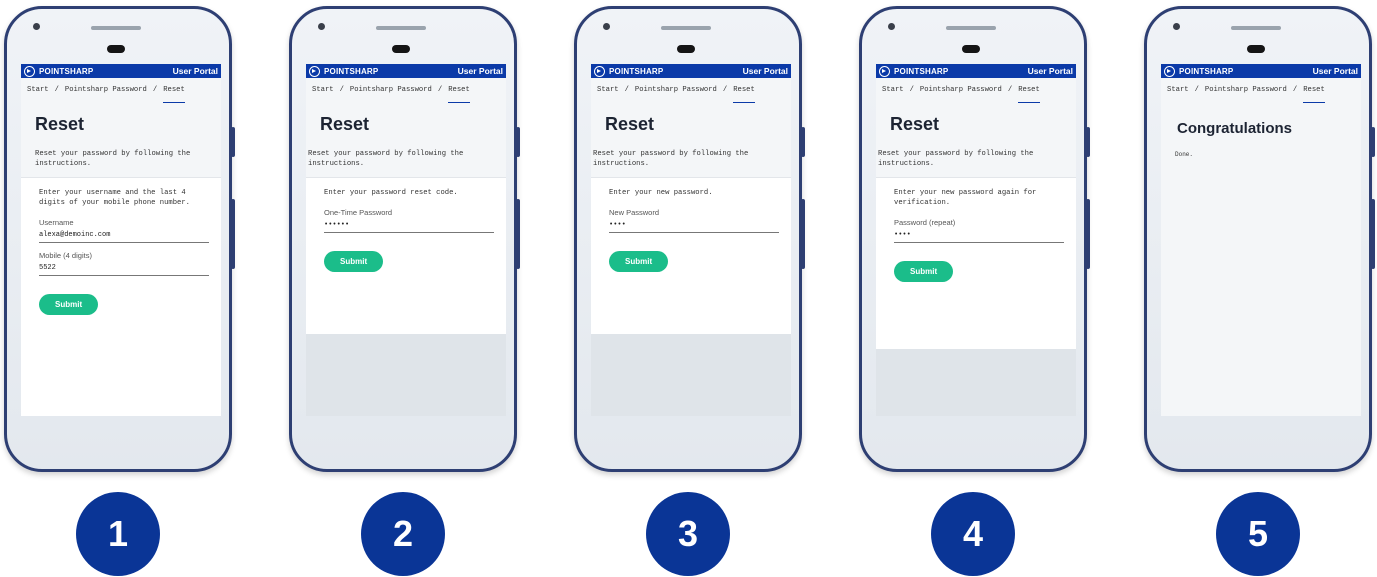 This screenshot has height=577, width=1377. I want to click on mobile-input: 5522, so click(124, 270).